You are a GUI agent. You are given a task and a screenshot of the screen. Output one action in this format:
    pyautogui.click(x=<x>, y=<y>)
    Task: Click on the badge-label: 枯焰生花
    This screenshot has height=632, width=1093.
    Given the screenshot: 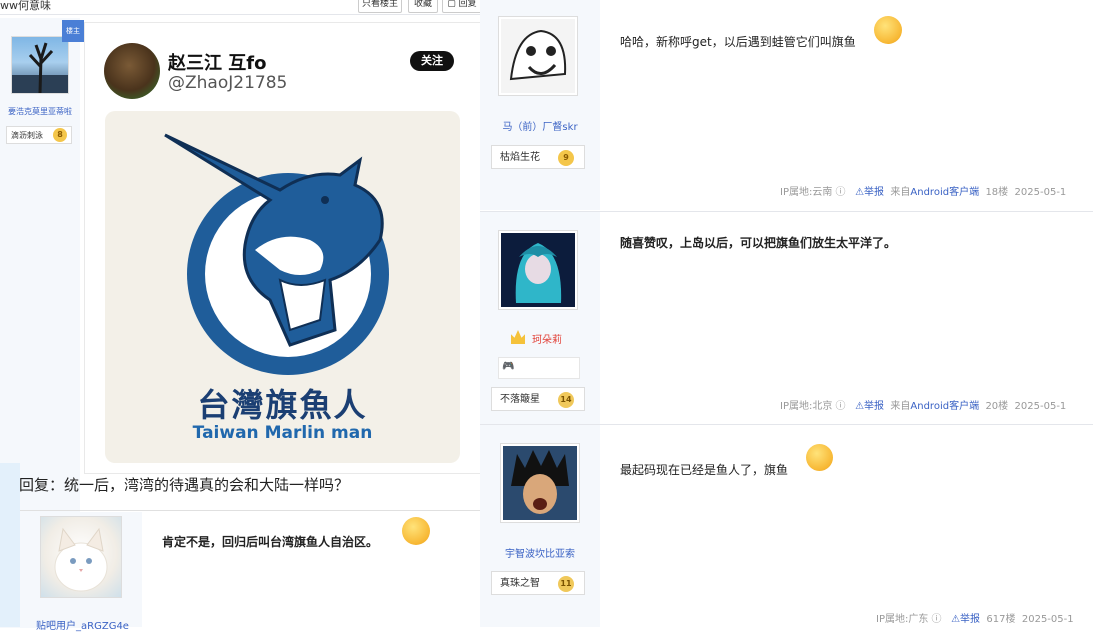 What is the action you would take?
    pyautogui.click(x=520, y=157)
    